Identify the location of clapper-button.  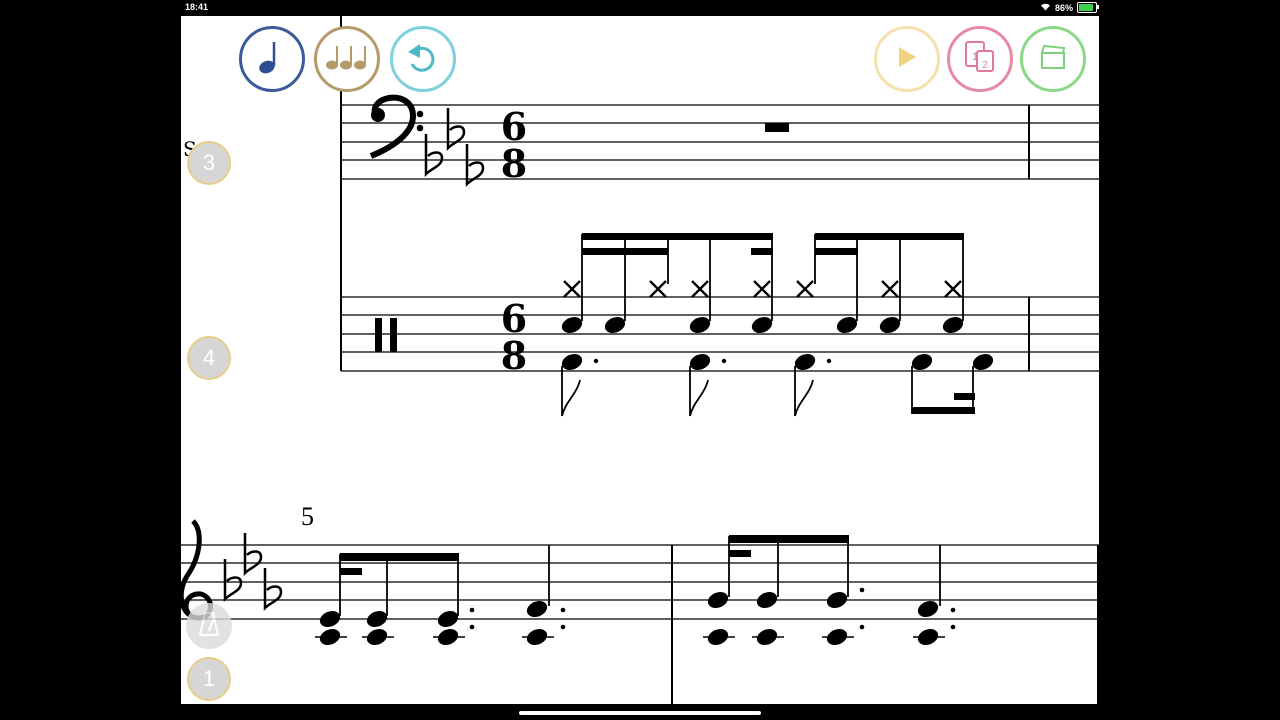
(1053, 59).